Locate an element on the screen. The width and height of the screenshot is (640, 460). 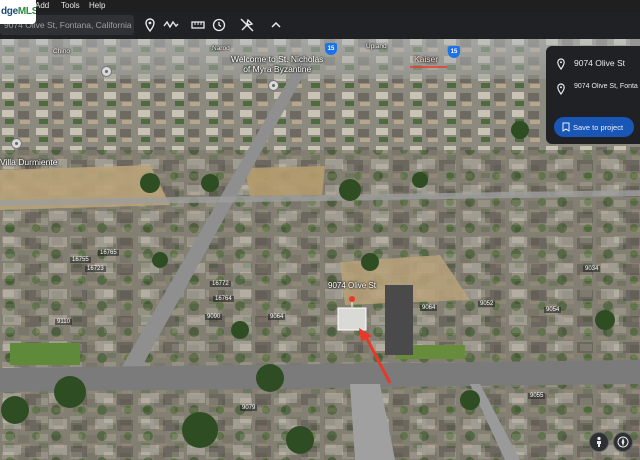
house-number-label: 9090 is located at coordinates (214, 317).